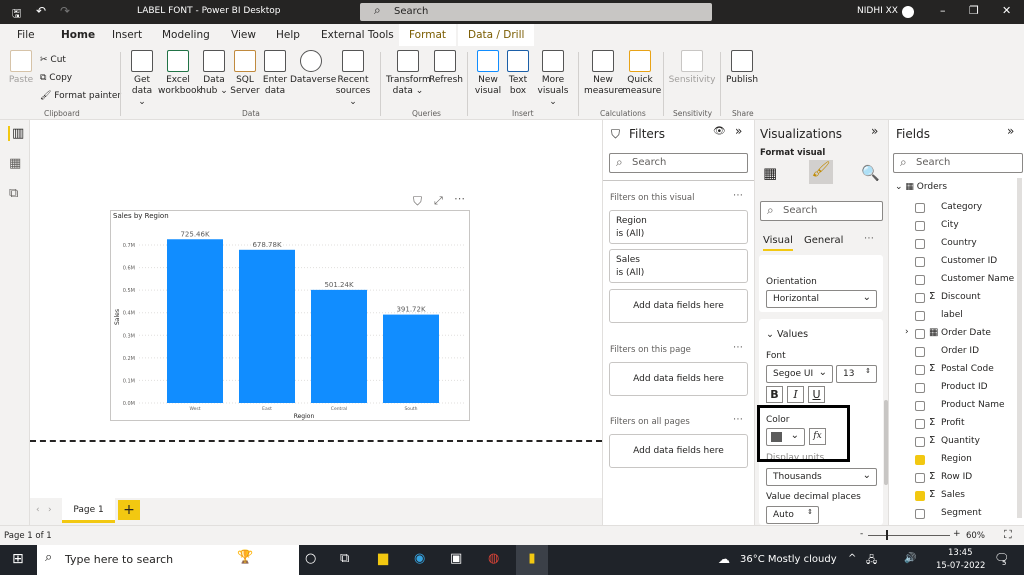 Image resolution: width=1024 pixels, height=575 pixels. What do you see at coordinates (16, 14) in the screenshot?
I see `save-icon: 🖫` at bounding box center [16, 14].